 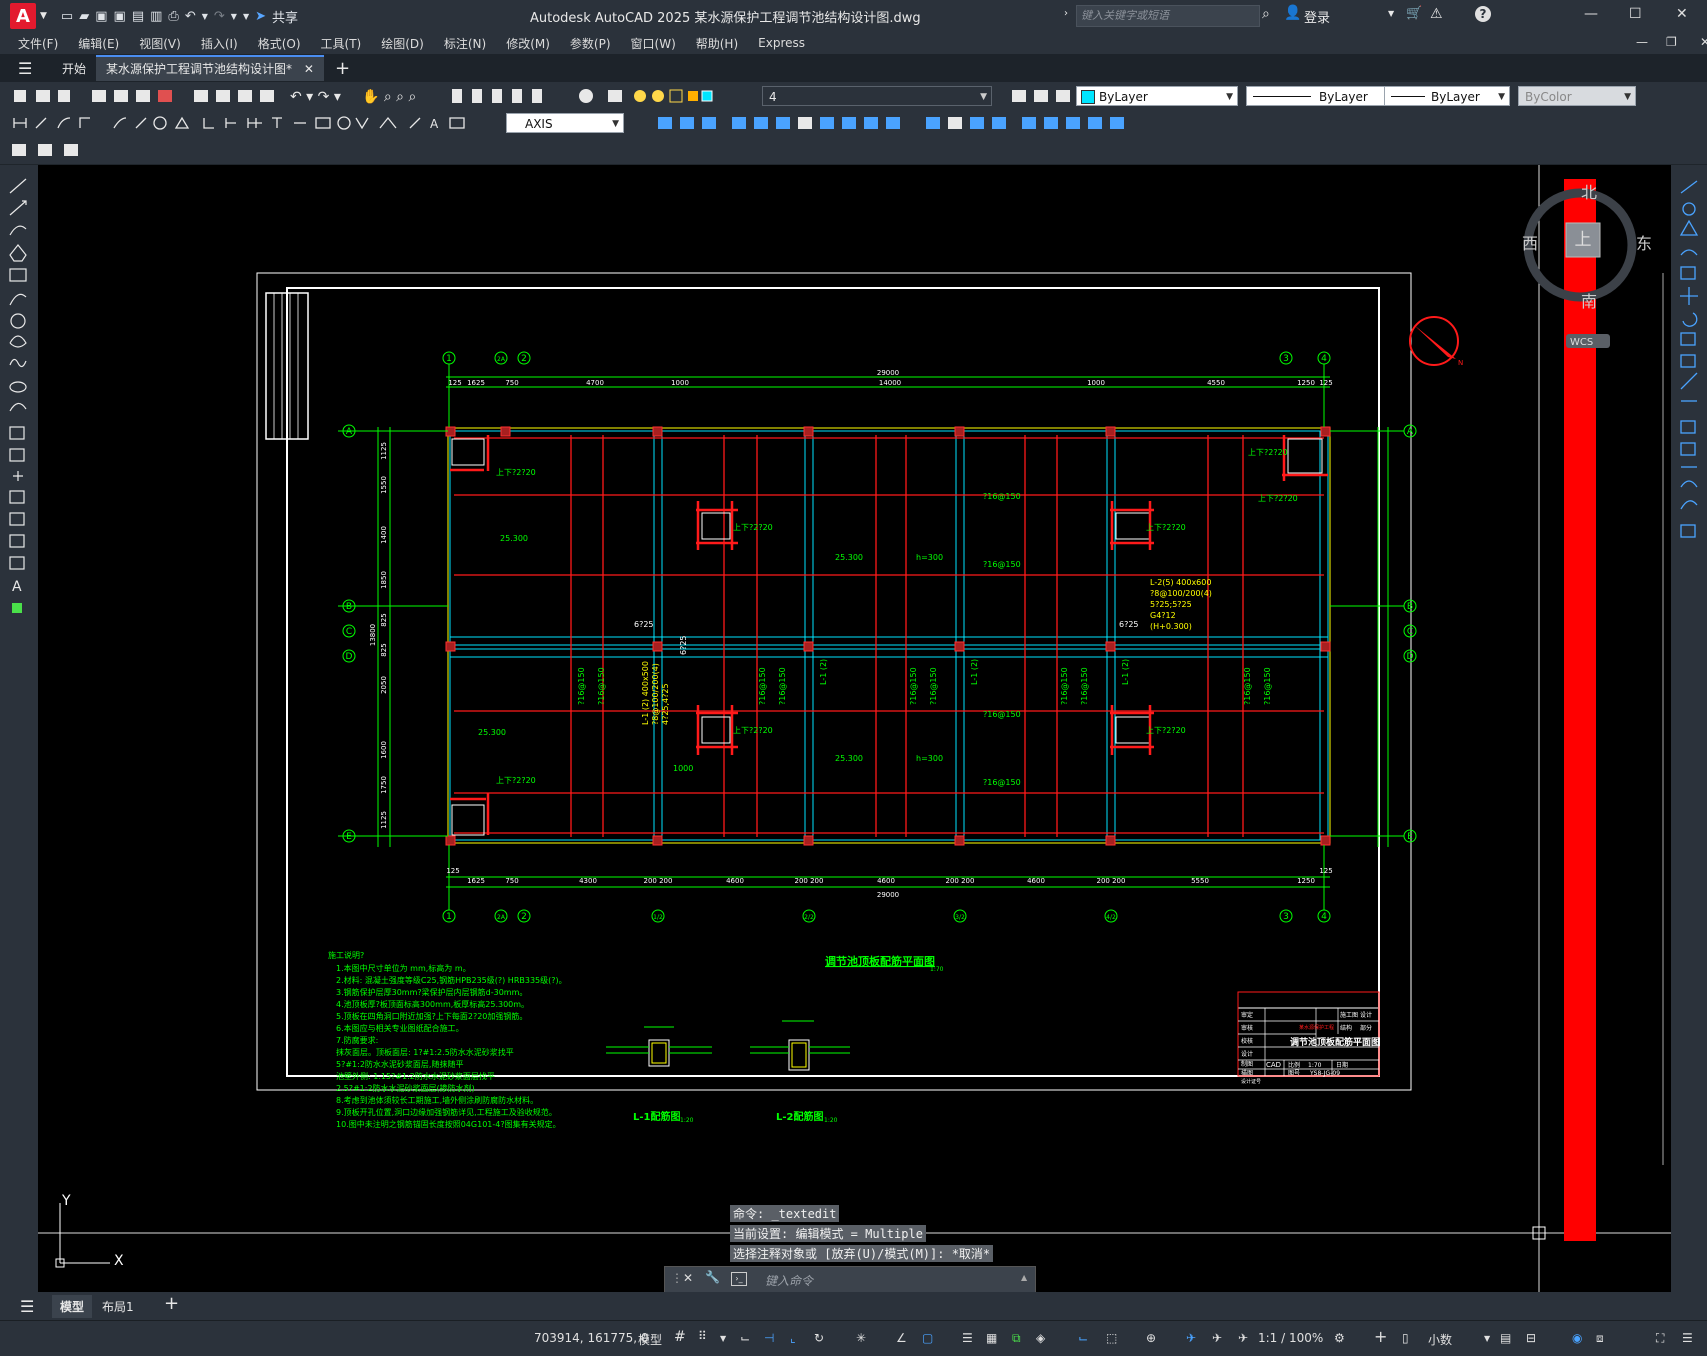 What do you see at coordinates (156, 16) in the screenshot?
I see `plot-preview-icon: ▥` at bounding box center [156, 16].